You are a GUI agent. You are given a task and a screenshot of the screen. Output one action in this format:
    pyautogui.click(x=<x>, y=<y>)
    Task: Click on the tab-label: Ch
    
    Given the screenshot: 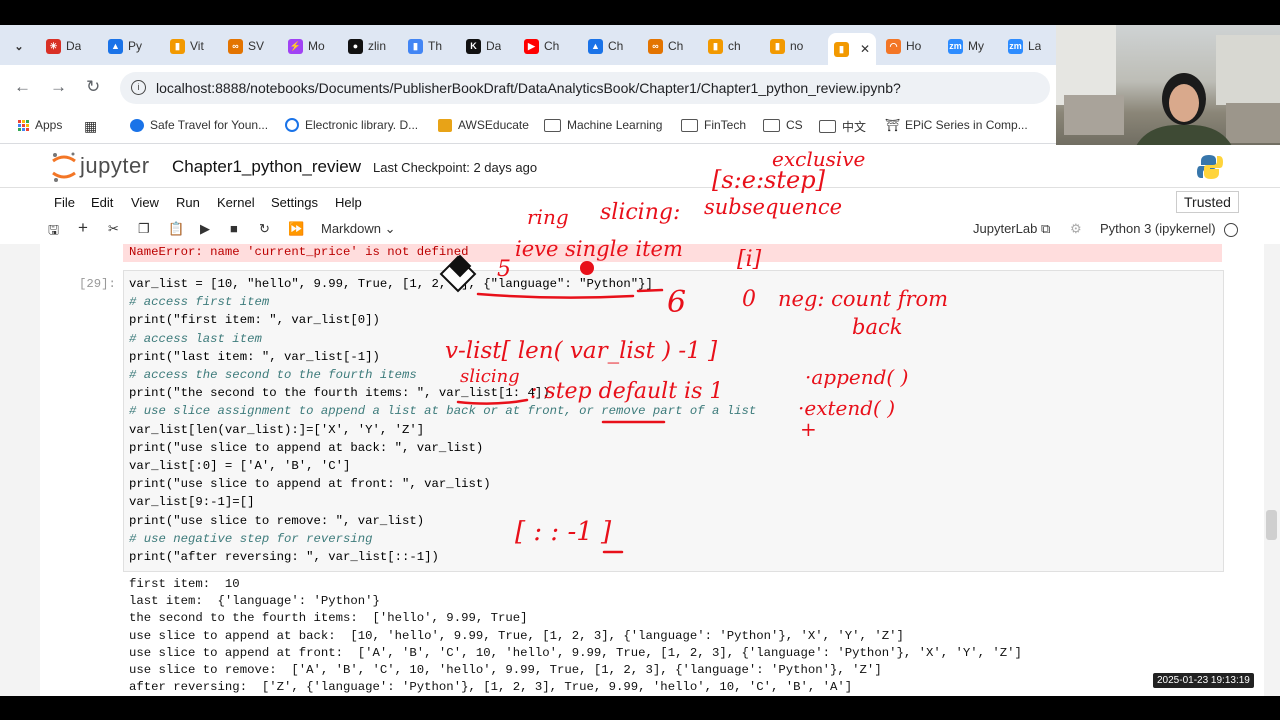 What is the action you would take?
    pyautogui.click(x=552, y=46)
    